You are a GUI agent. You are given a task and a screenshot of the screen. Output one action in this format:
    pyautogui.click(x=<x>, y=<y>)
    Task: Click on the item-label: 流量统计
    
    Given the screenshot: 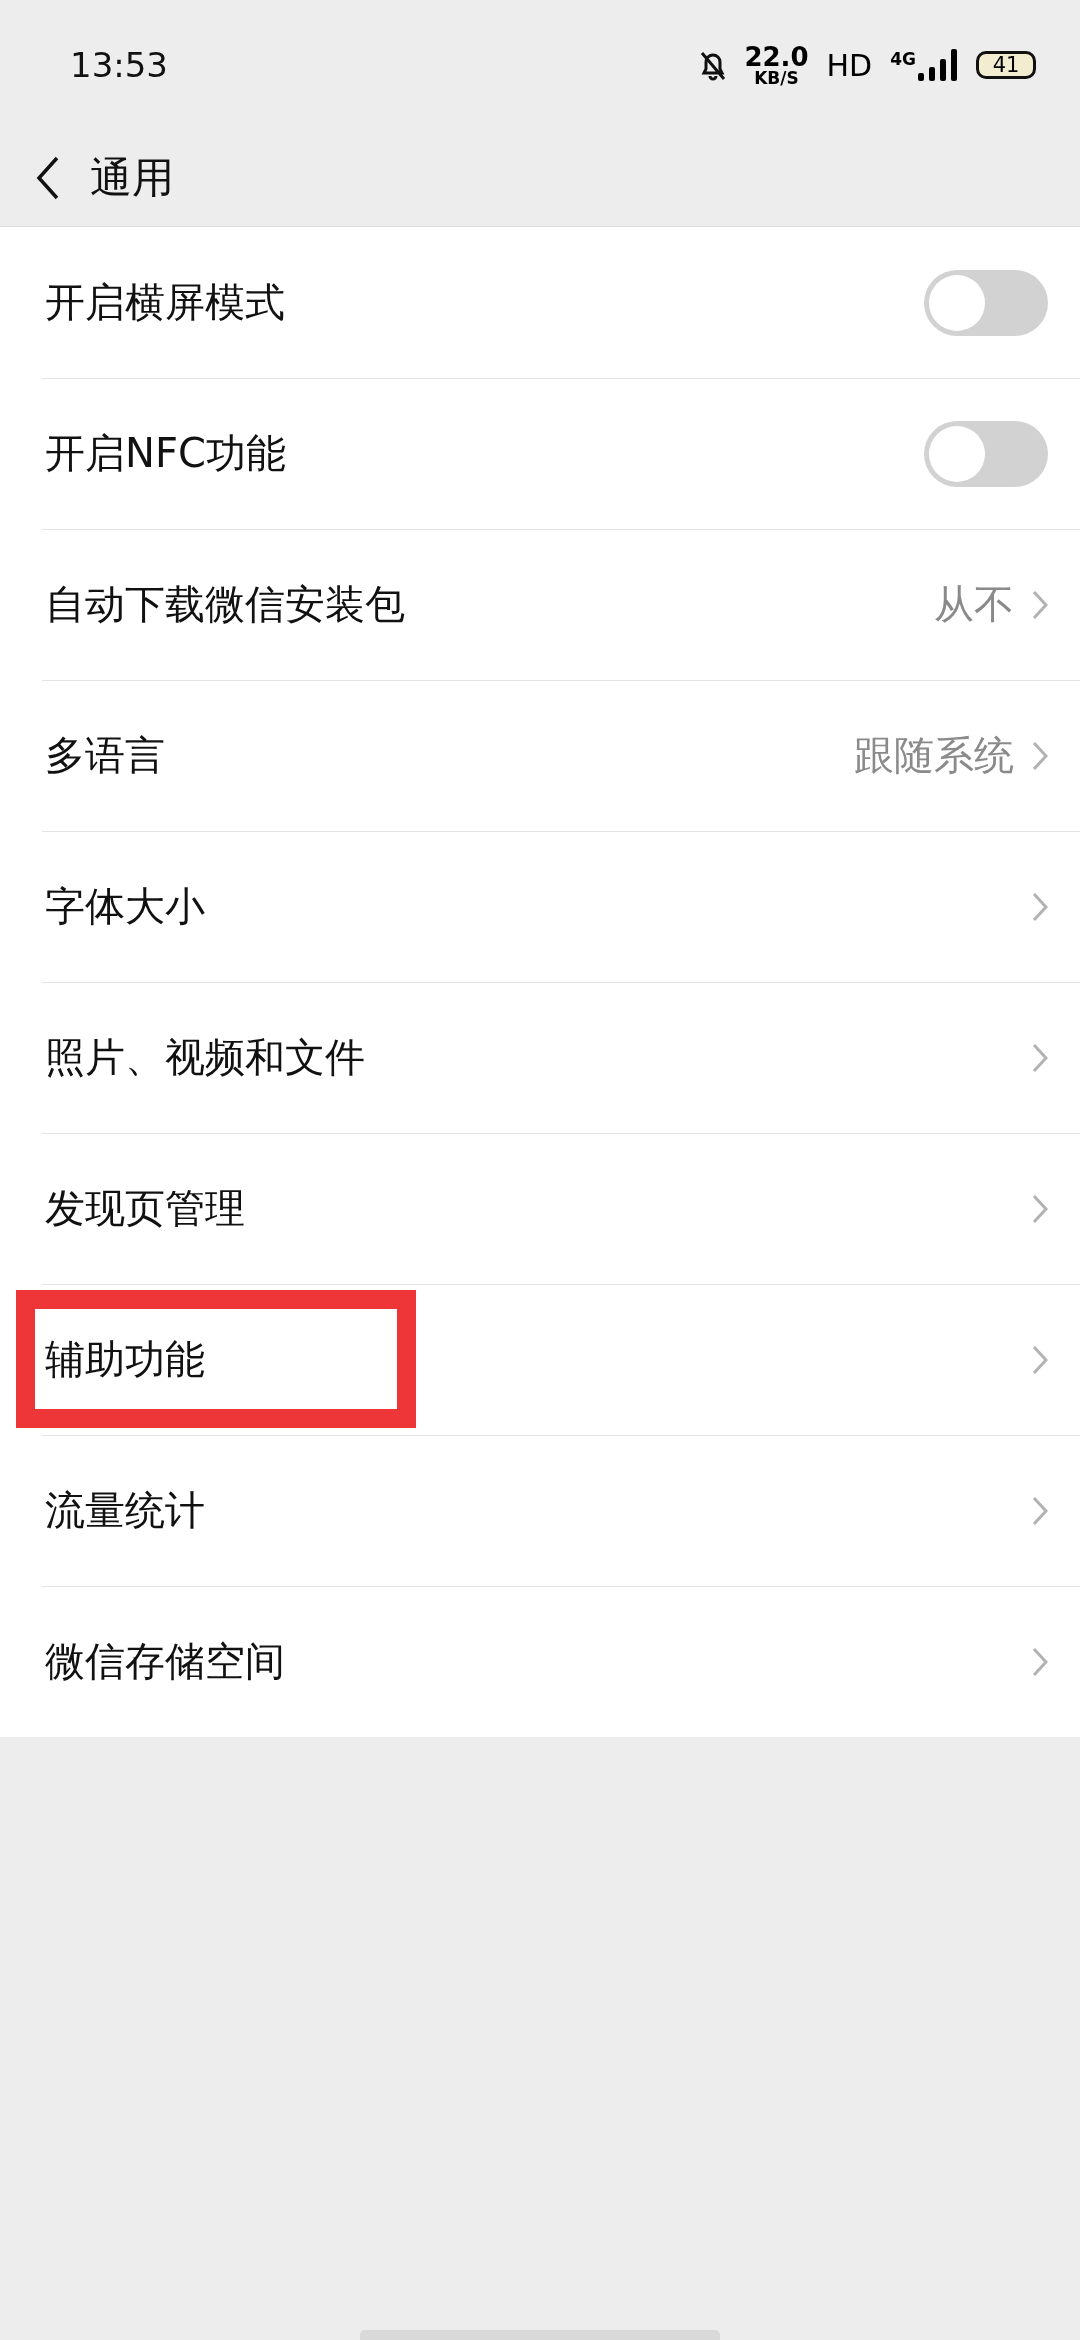 What is the action you would take?
    pyautogui.click(x=125, y=1510)
    